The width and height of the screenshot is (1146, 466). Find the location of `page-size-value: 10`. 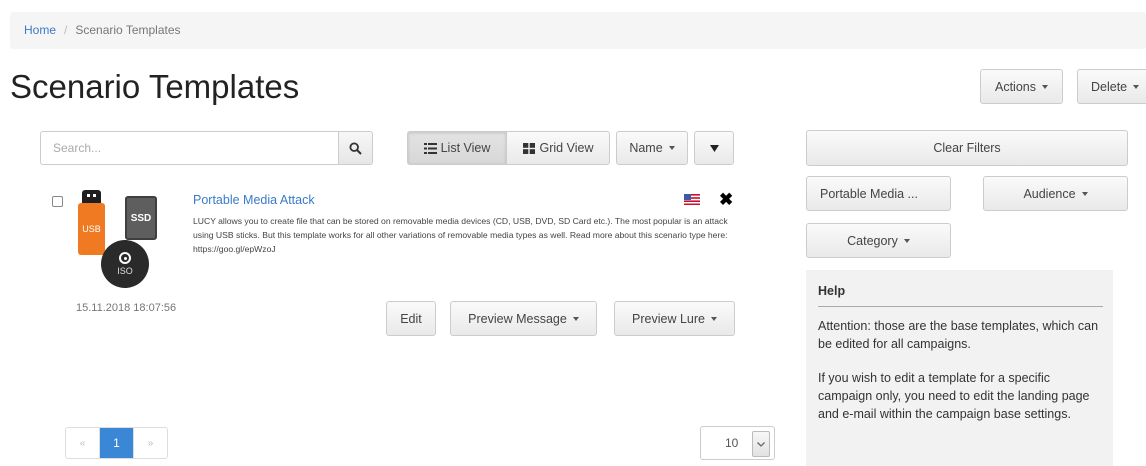

page-size-value: 10 is located at coordinates (732, 443).